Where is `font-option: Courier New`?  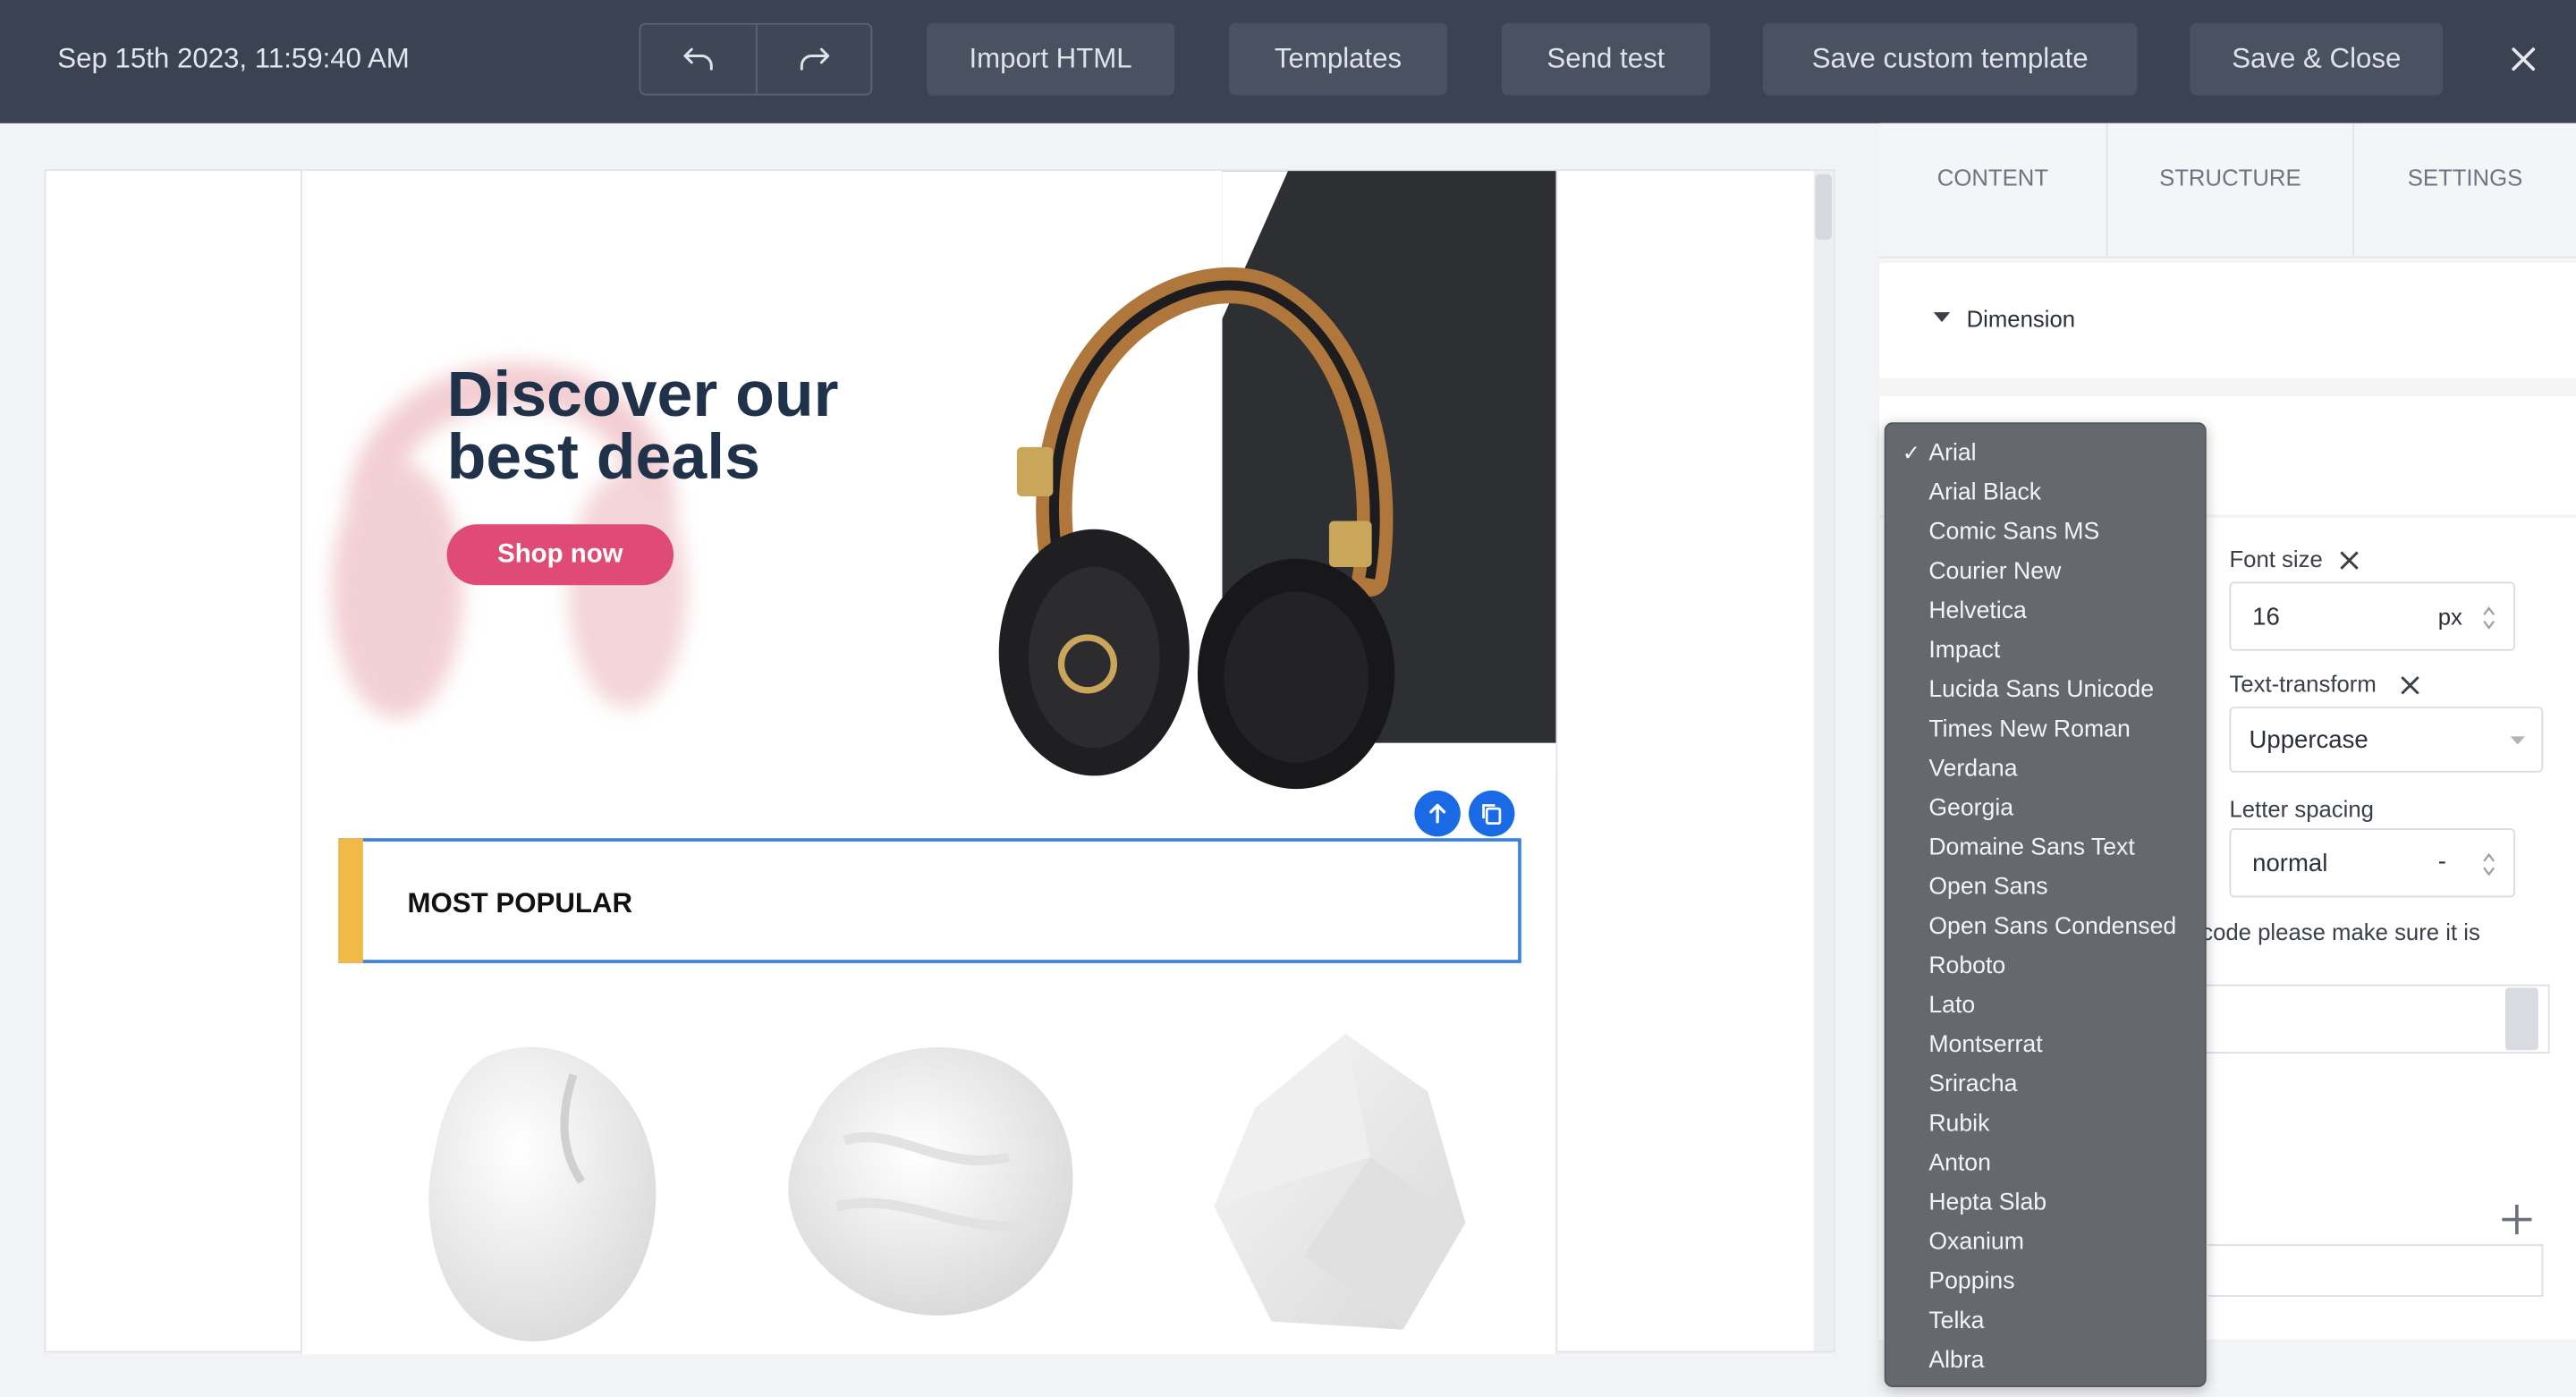
font-option: Courier New is located at coordinates (1994, 571).